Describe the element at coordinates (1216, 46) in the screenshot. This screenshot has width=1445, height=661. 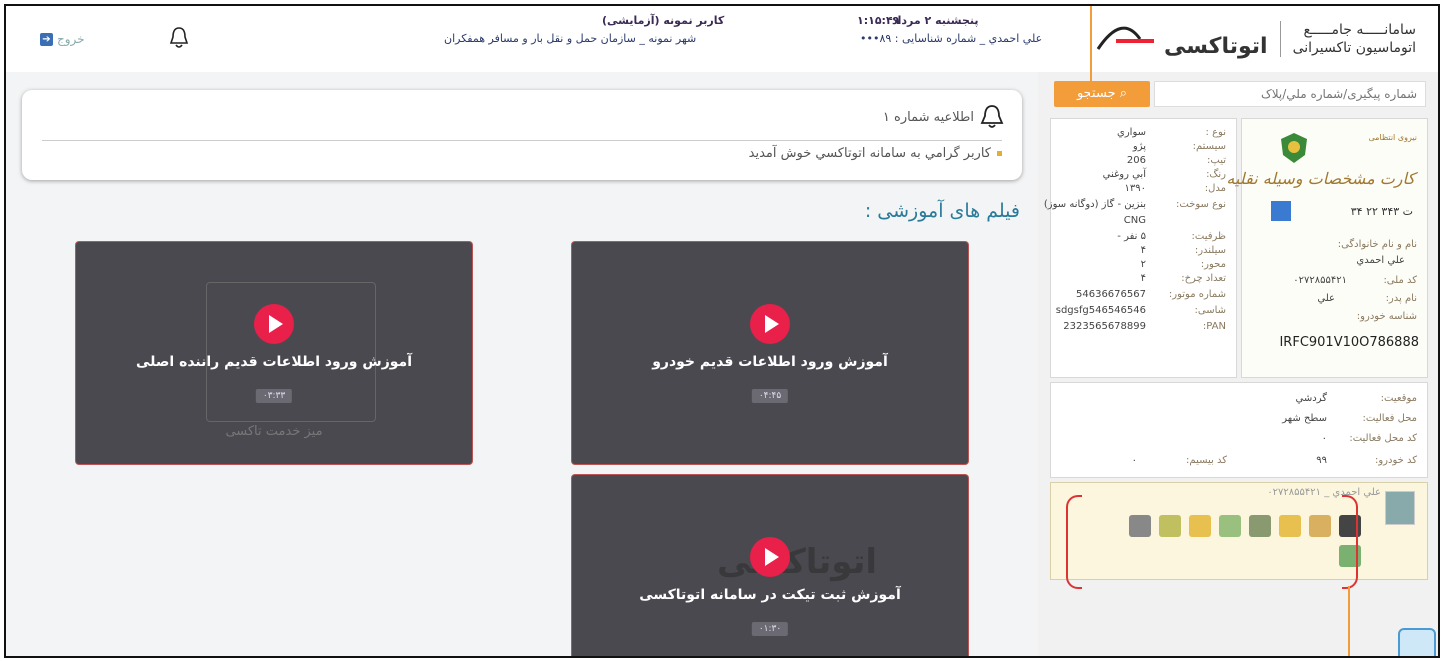
I see `brand-name: اتوتاکسی` at that location.